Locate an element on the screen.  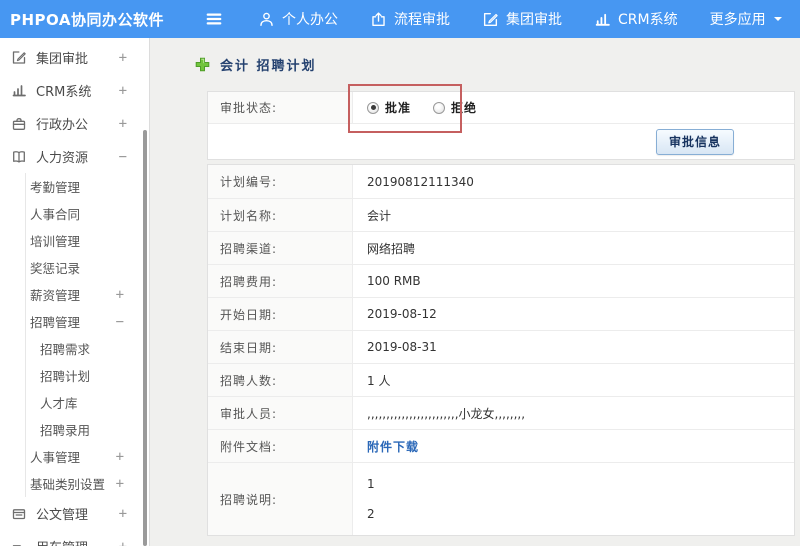
status-table: 审批状态: 批准 拒绝 审批信息 is located at coordinates (501, 125).